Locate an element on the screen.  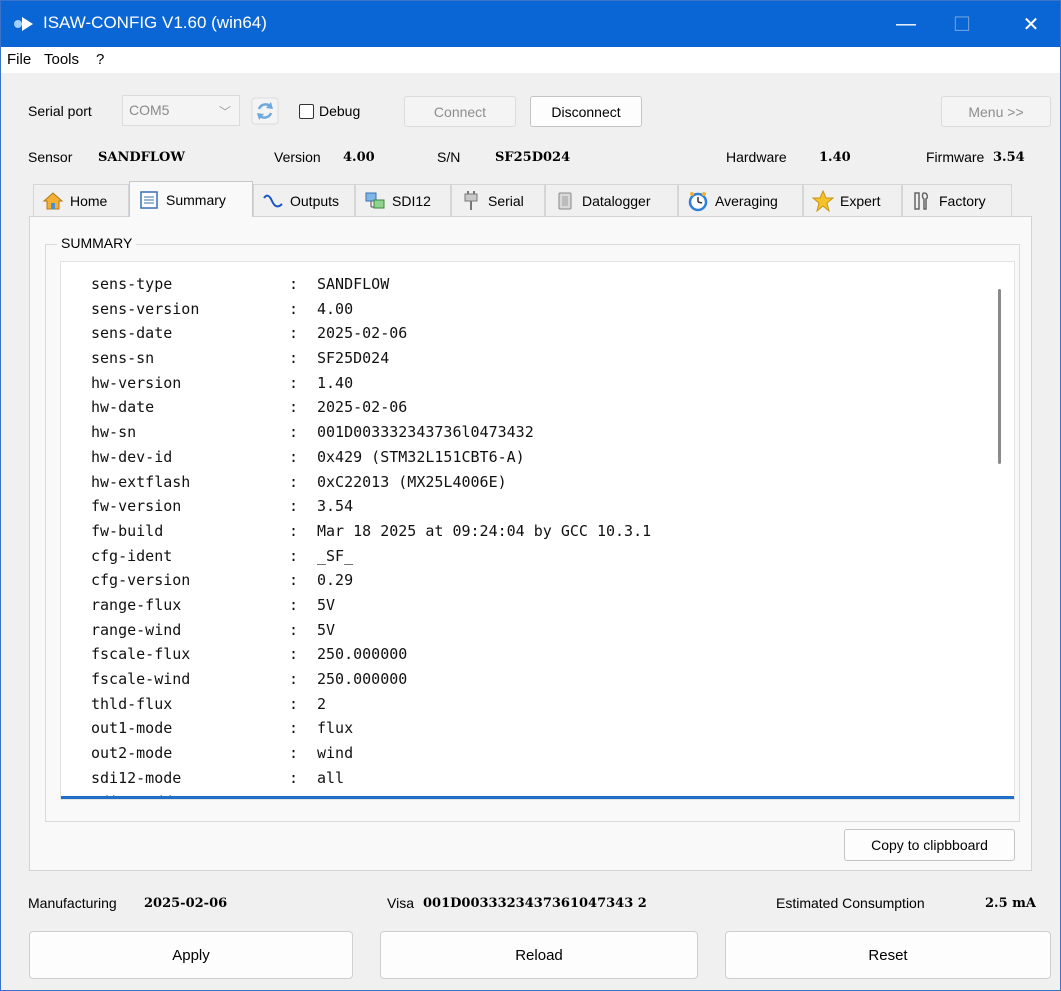
firmware-label: Firmware is located at coordinates (955, 157).